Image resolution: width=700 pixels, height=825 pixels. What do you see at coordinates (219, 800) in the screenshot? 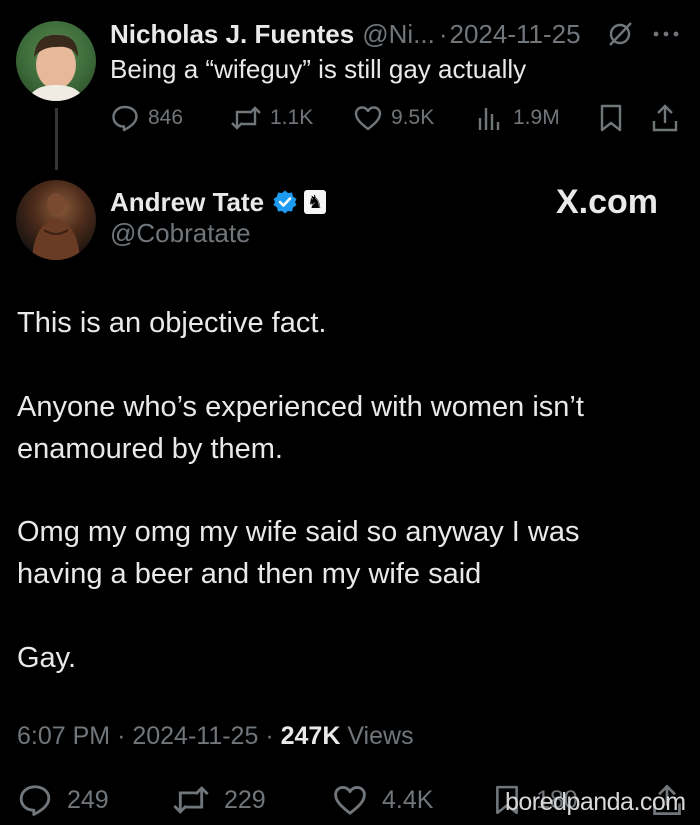
I see `main-repost-button: 229` at bounding box center [219, 800].